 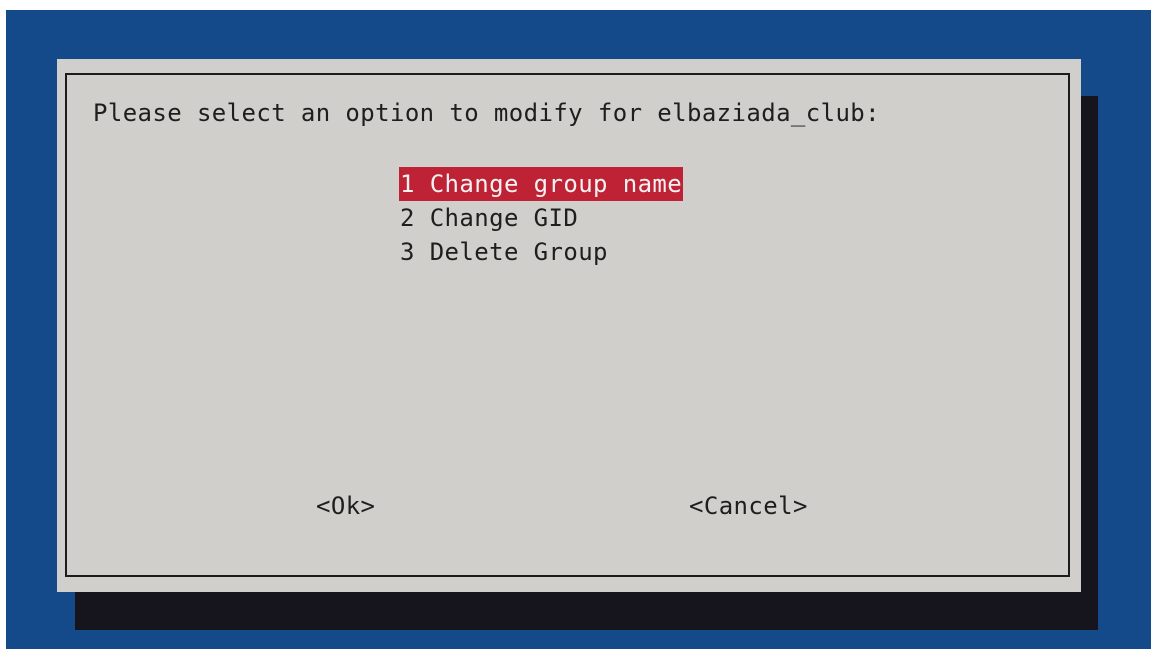 I want to click on menu-item-change-gid: 2 Change GID, so click(x=541, y=218).